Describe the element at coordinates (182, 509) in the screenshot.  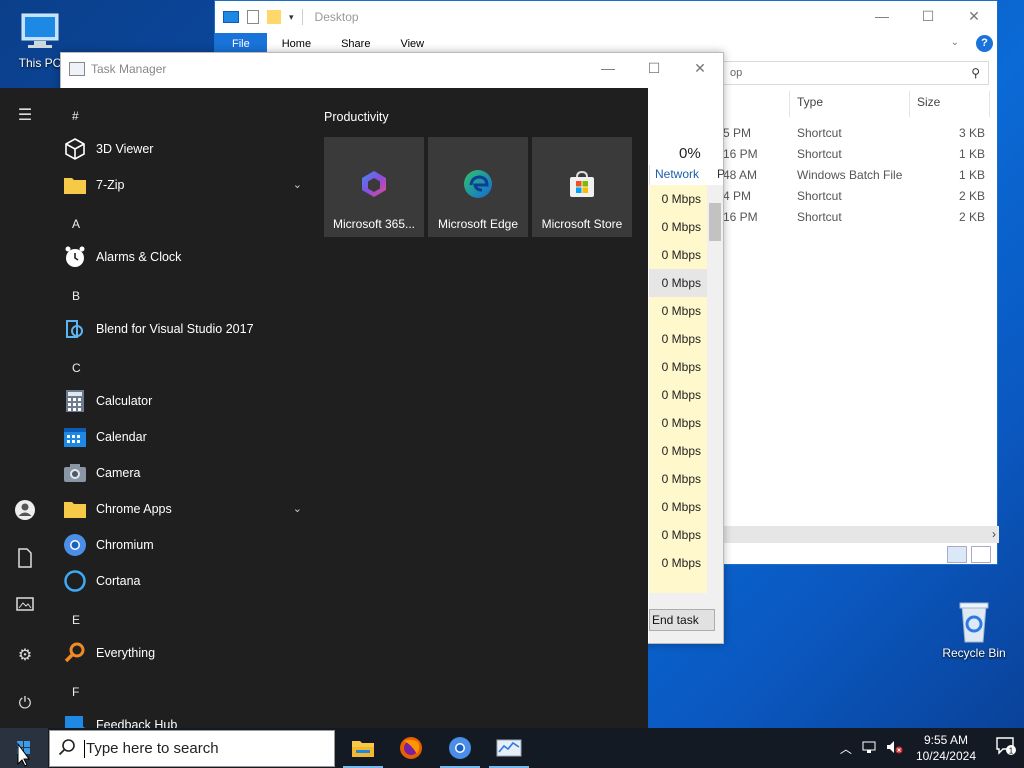
I see `app-item-chrome-apps: Chrome Apps ⌄` at that location.